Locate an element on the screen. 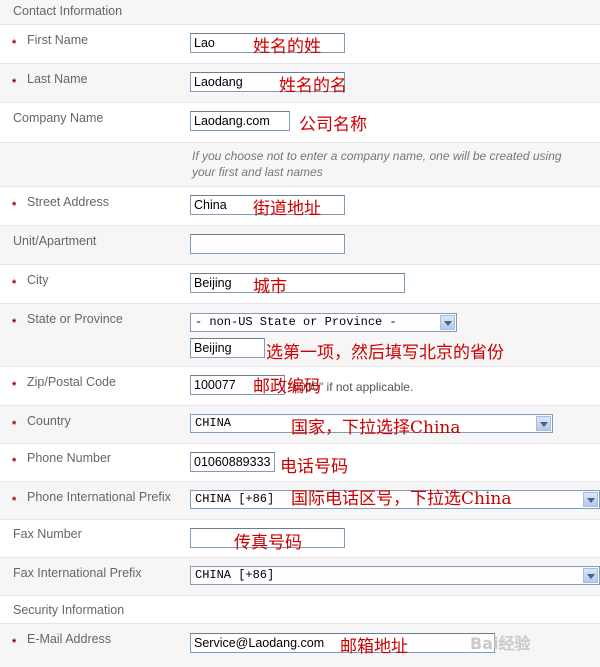 The width and height of the screenshot is (600, 667). street-address-annotation: 街道地址 is located at coordinates (287, 209).